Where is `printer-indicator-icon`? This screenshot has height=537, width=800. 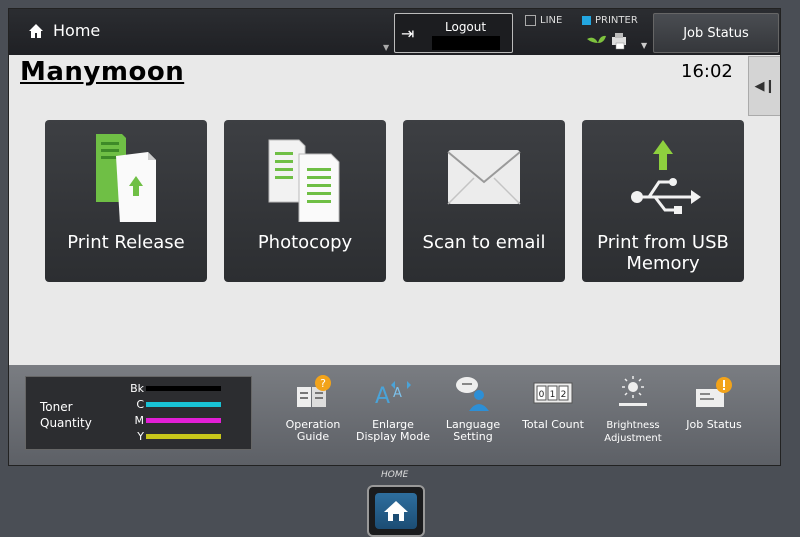
printer-indicator-icon is located at coordinates (586, 20).